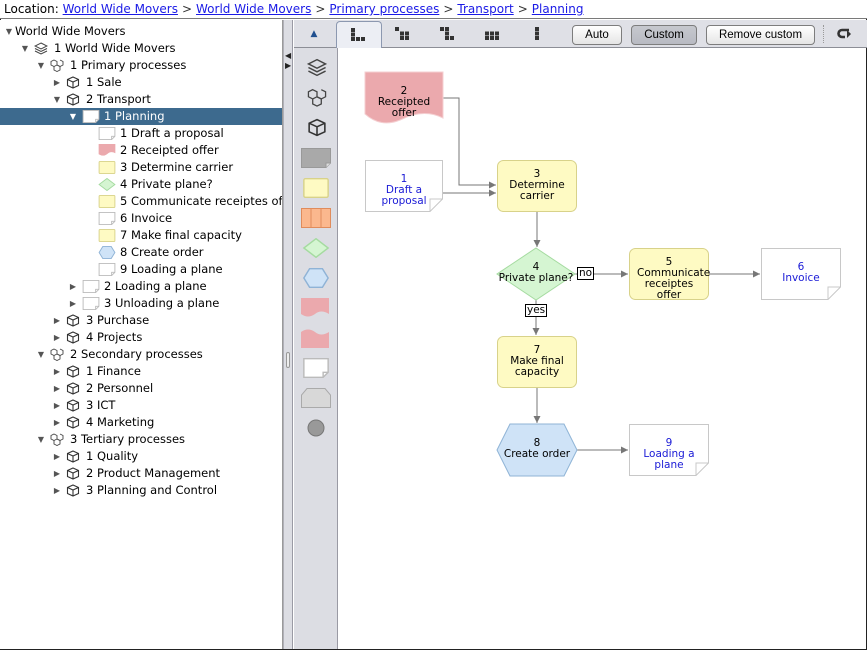 This screenshot has width=867, height=650. Describe the element at coordinates (141, 337) in the screenshot. I see `tree-item: ▶ 4 Projects` at that location.